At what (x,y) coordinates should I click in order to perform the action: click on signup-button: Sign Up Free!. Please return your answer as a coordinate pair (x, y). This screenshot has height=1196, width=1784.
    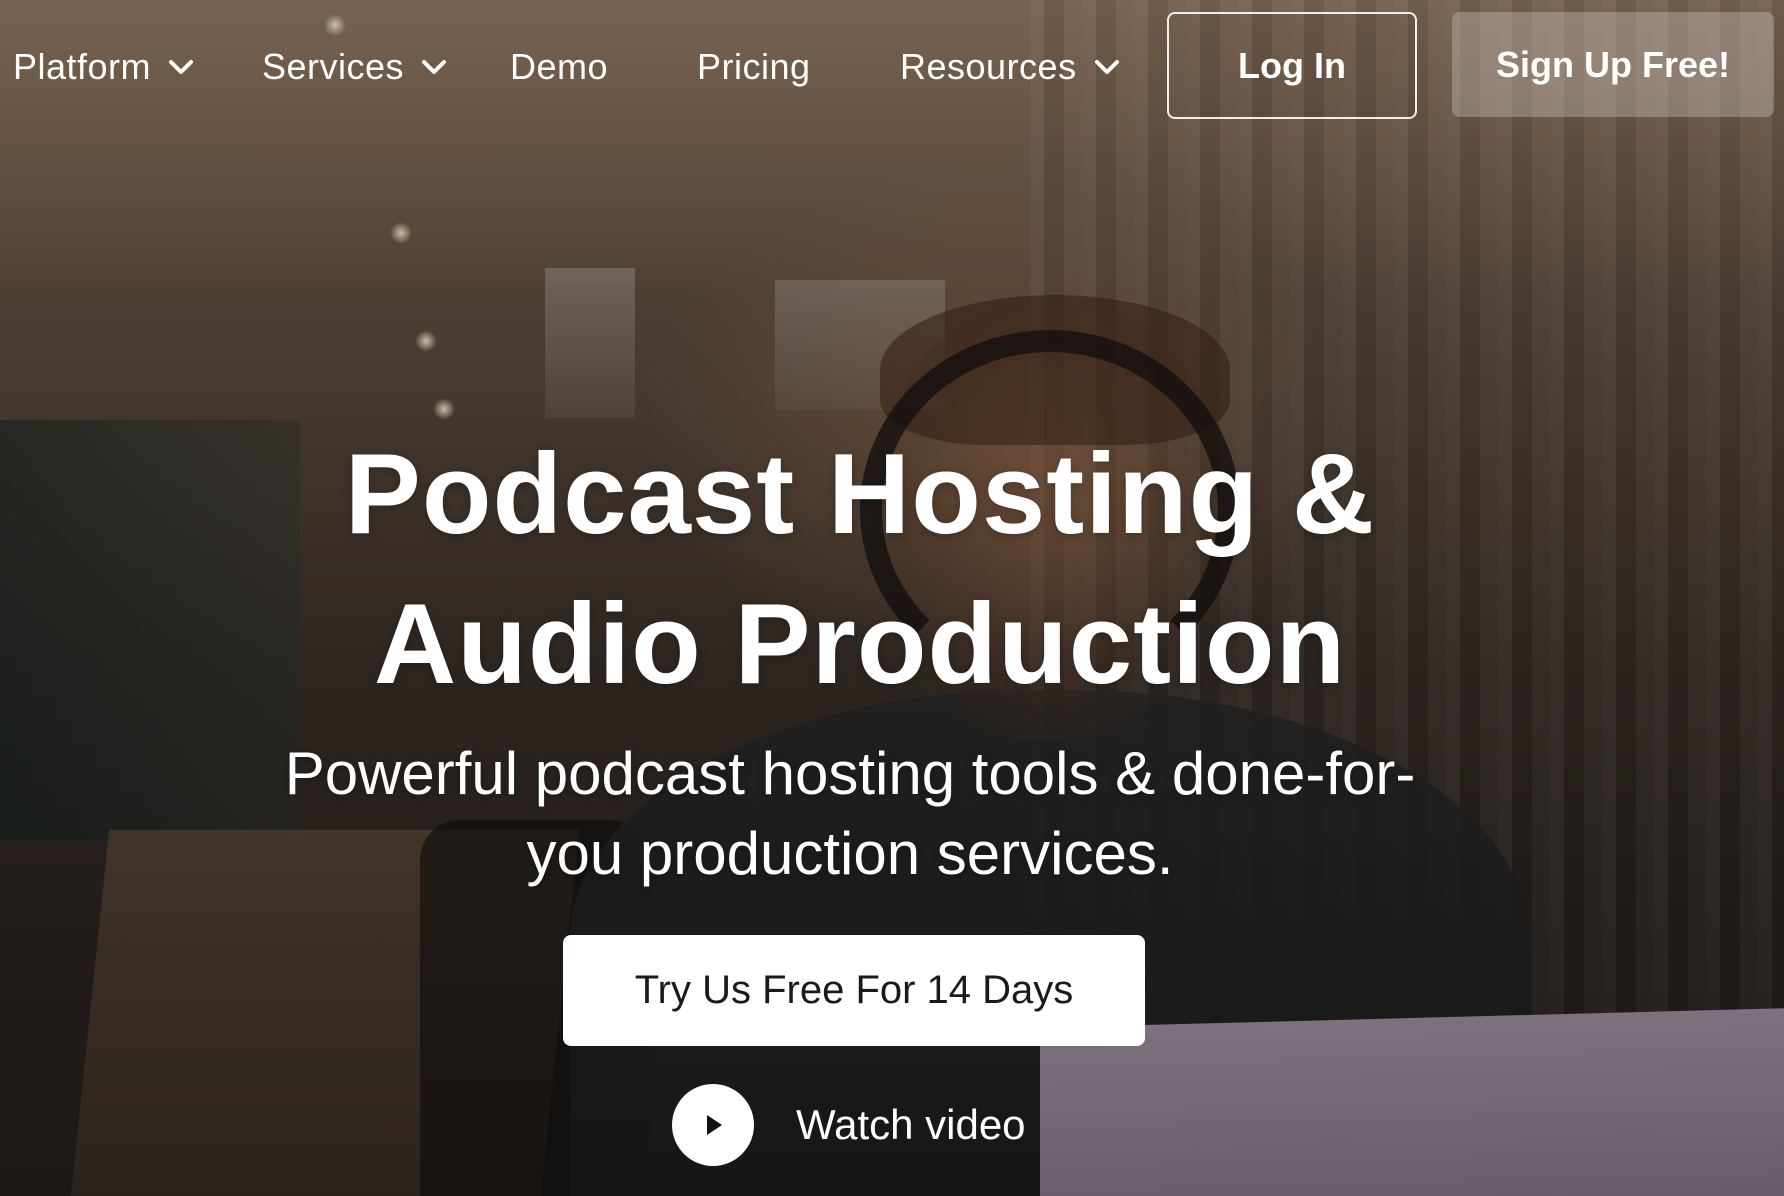
    Looking at the image, I should click on (1613, 64).